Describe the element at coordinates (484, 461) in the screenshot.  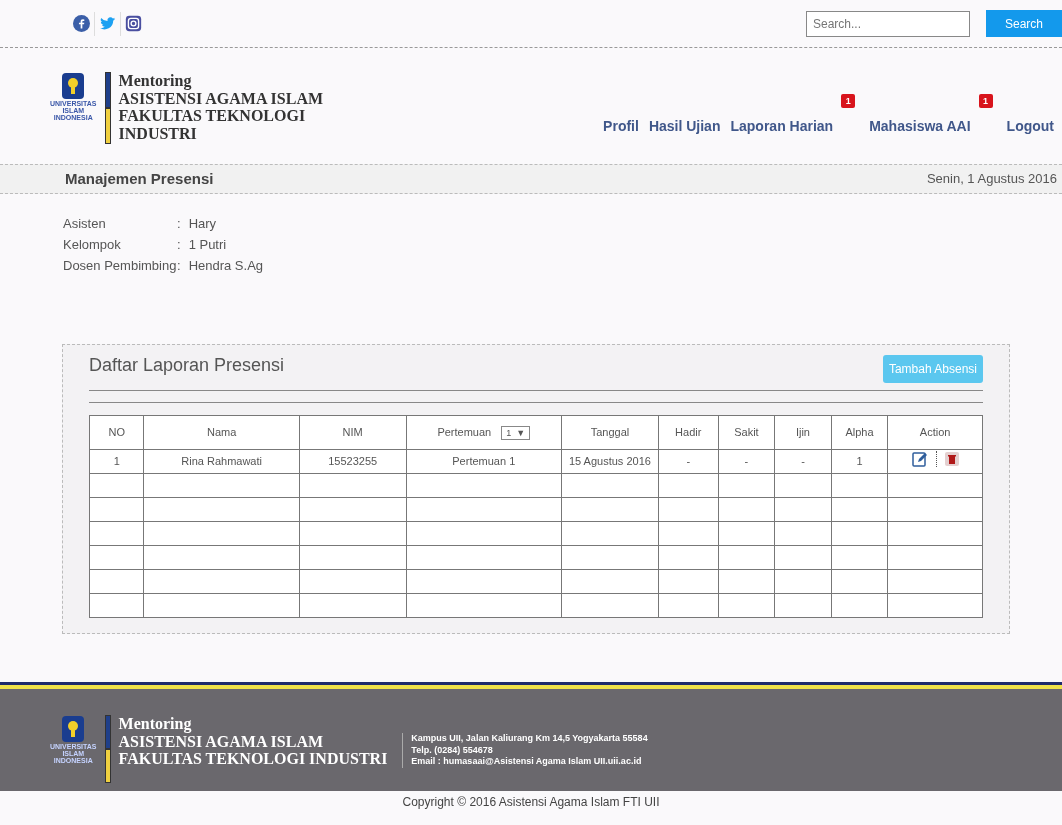
I see `table-cell: Pertemuan 1` at that location.